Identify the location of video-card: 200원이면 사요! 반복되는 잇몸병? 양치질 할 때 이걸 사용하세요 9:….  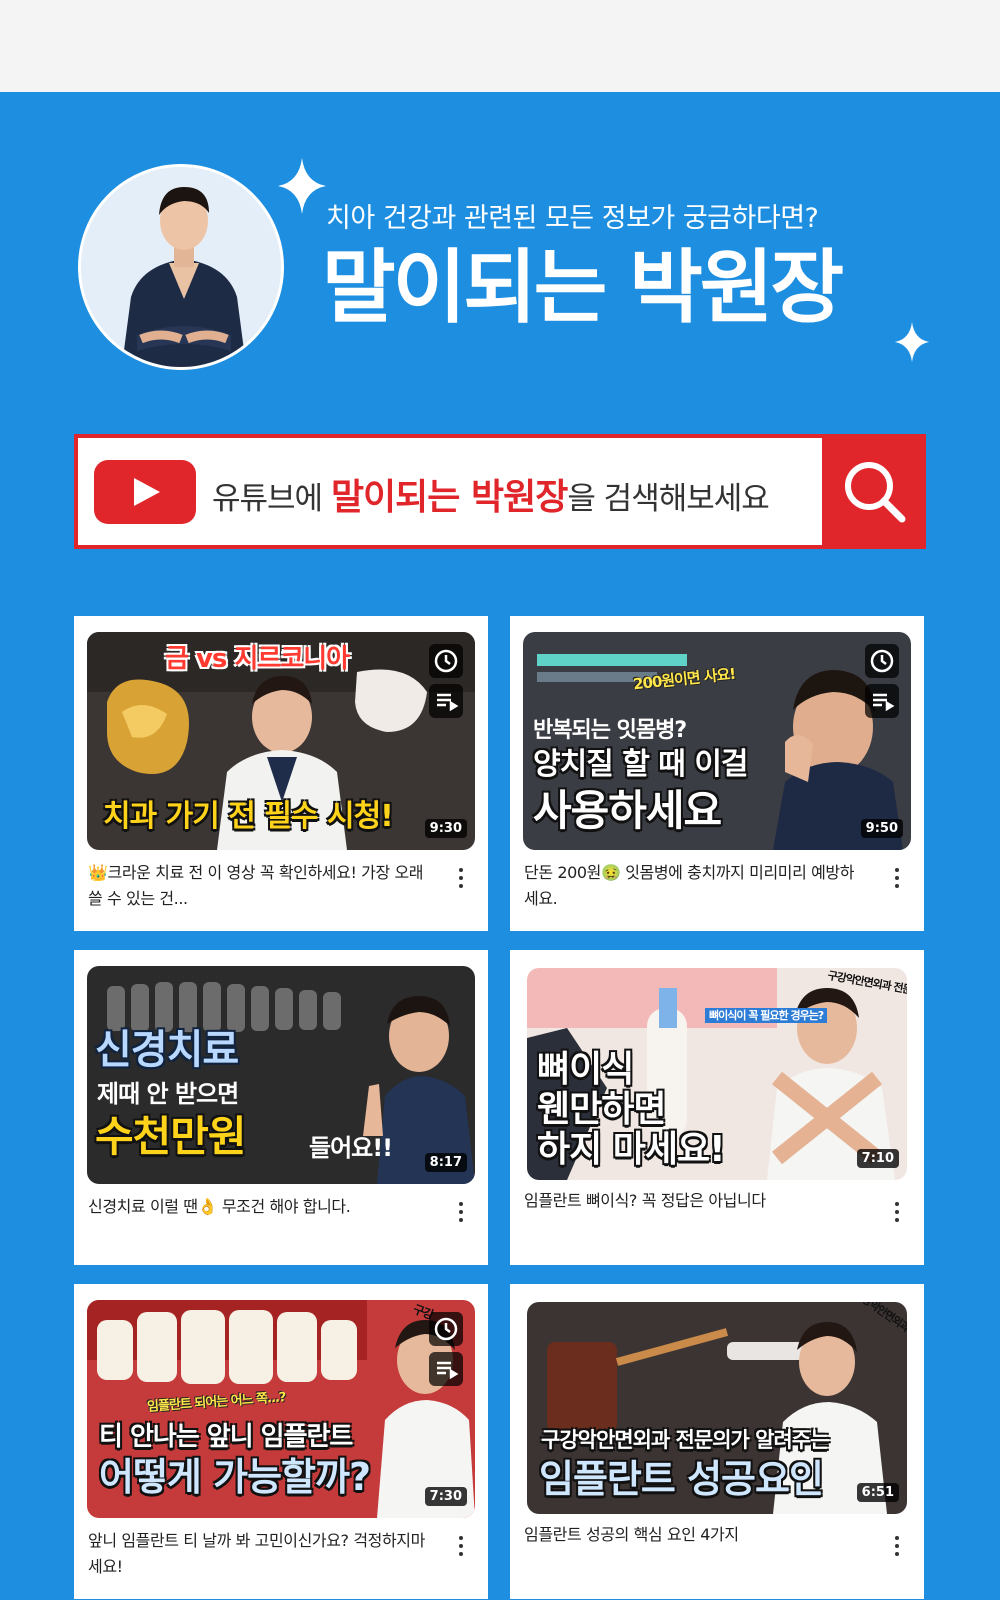
(717, 773).